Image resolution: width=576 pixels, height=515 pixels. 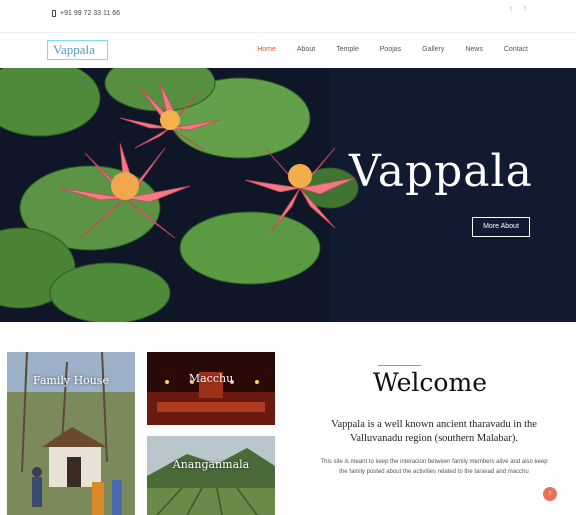 I want to click on phone-number: +91 99 72 33 11 66, so click(x=90, y=13).